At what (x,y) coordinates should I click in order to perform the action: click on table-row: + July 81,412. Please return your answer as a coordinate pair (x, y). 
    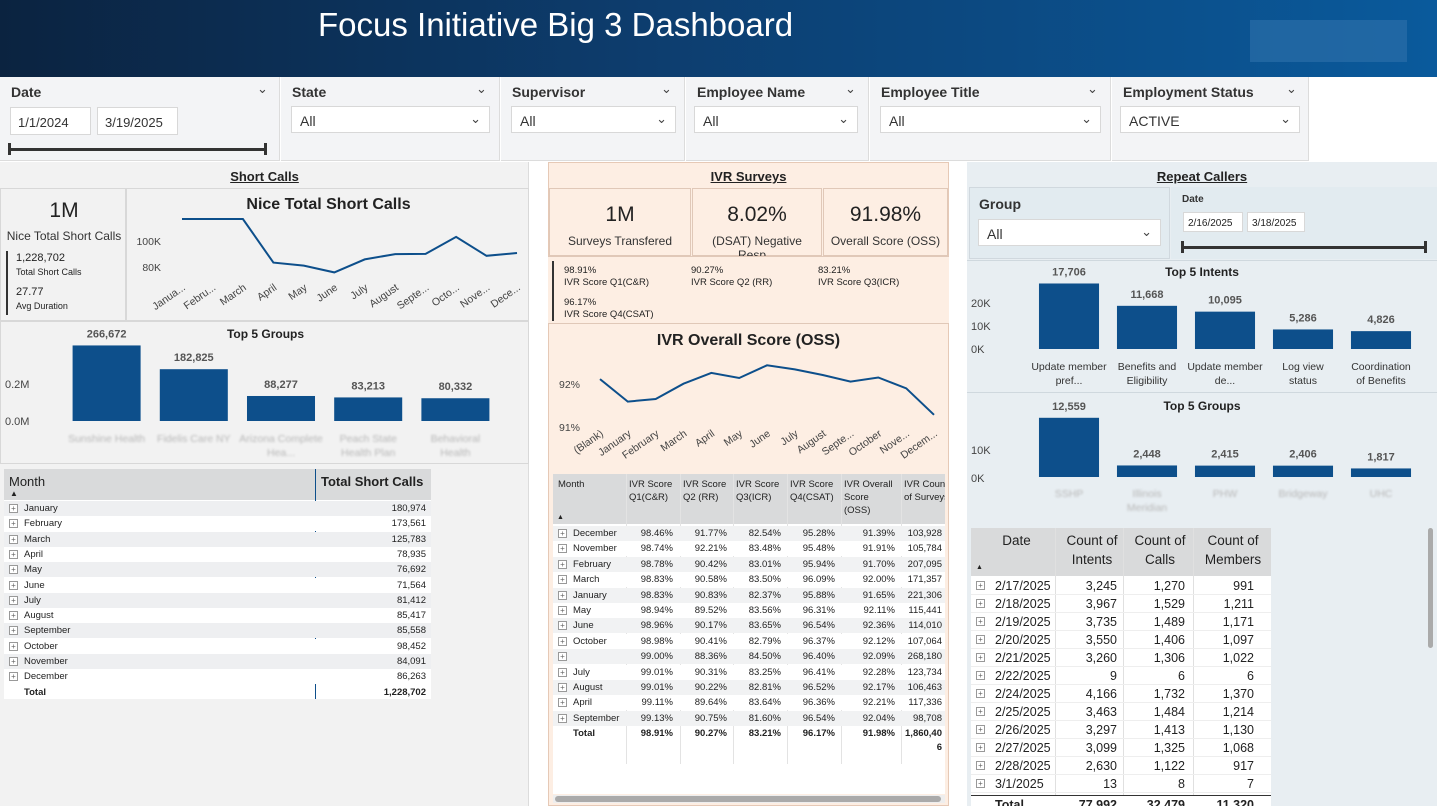
    Looking at the image, I should click on (217, 600).